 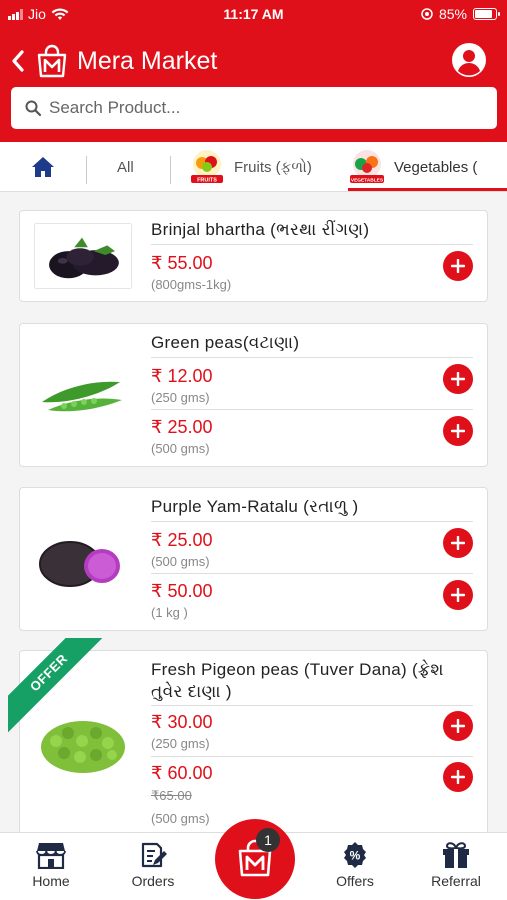 What do you see at coordinates (225, 342) in the screenshot?
I see `product-name: Green peas(વટાણા)` at bounding box center [225, 342].